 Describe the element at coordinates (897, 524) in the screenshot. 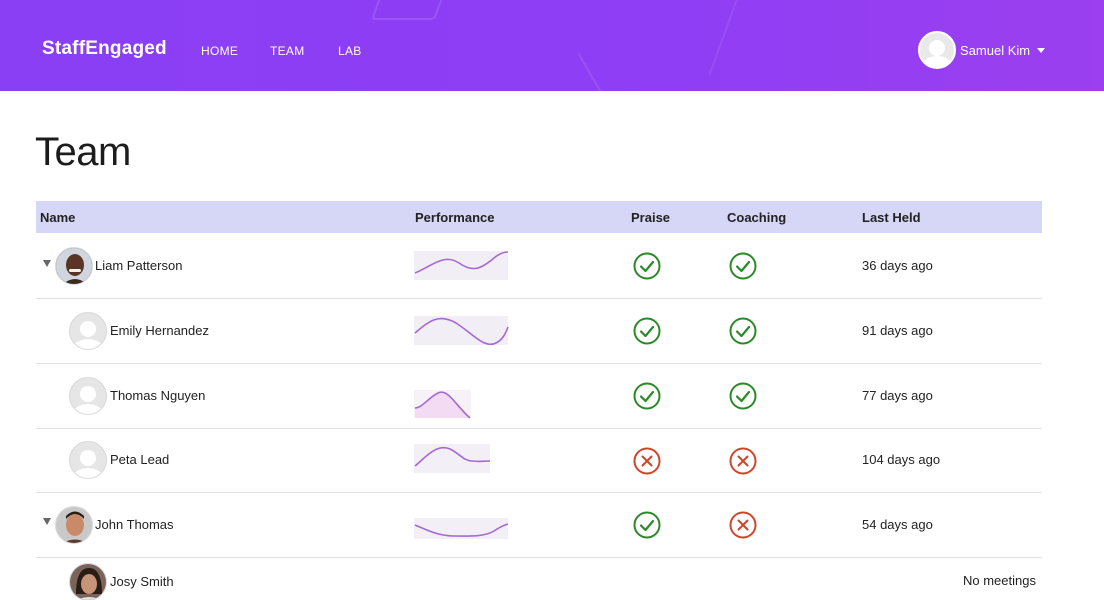

I see `last-held: 54 days ago` at that location.